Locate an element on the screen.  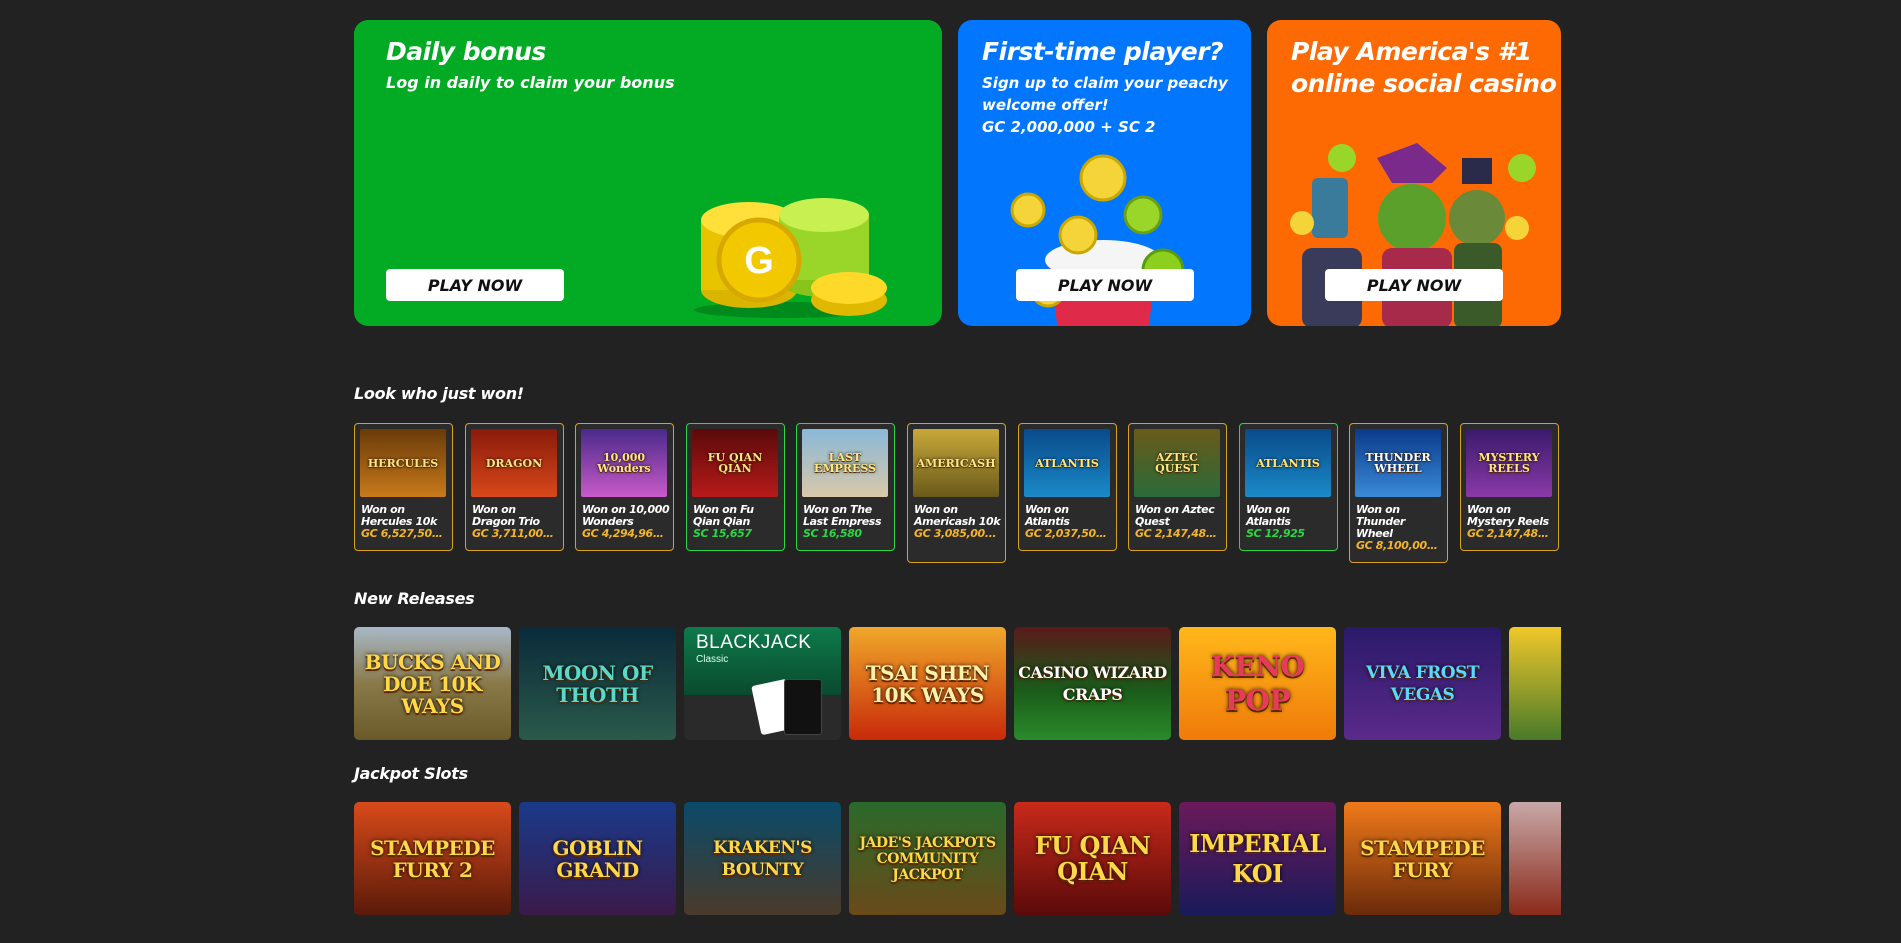
new-releases-title: New Releases is located at coordinates (414, 598).